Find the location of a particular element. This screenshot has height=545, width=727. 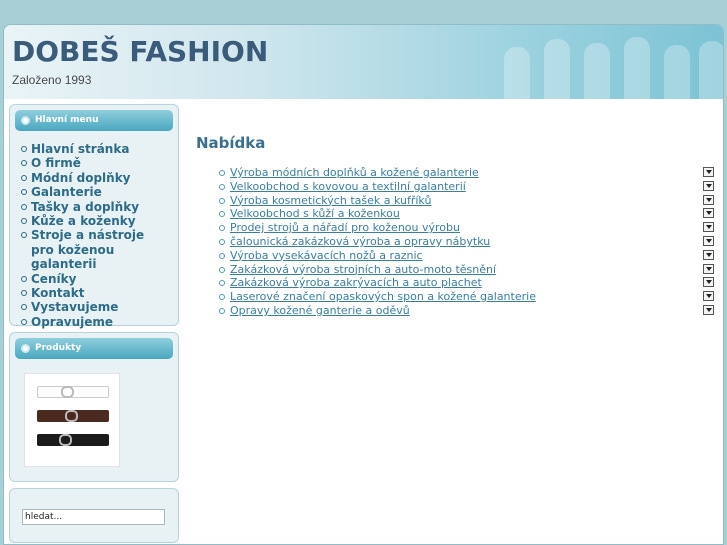

menu-item-vystavujeme: Vystavujeme is located at coordinates (94, 307).